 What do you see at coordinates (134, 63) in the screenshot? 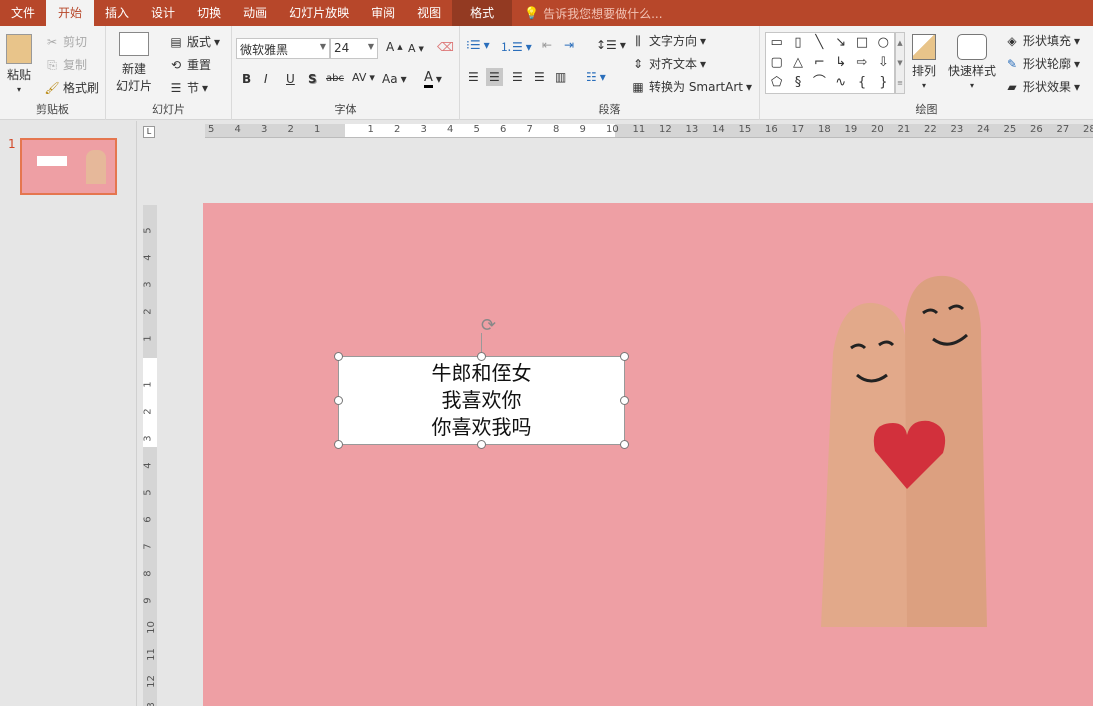
I see `new-slide-button: 新建 幻灯片` at bounding box center [134, 63].